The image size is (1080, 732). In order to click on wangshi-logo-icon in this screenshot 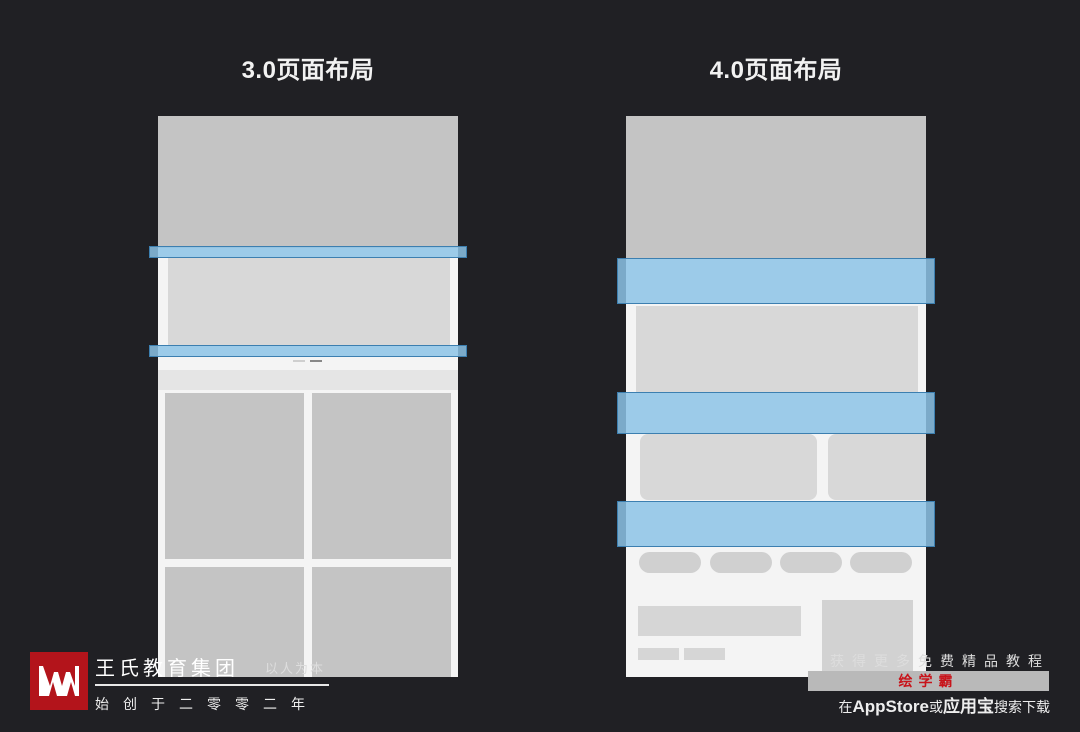, I will do `click(59, 681)`.